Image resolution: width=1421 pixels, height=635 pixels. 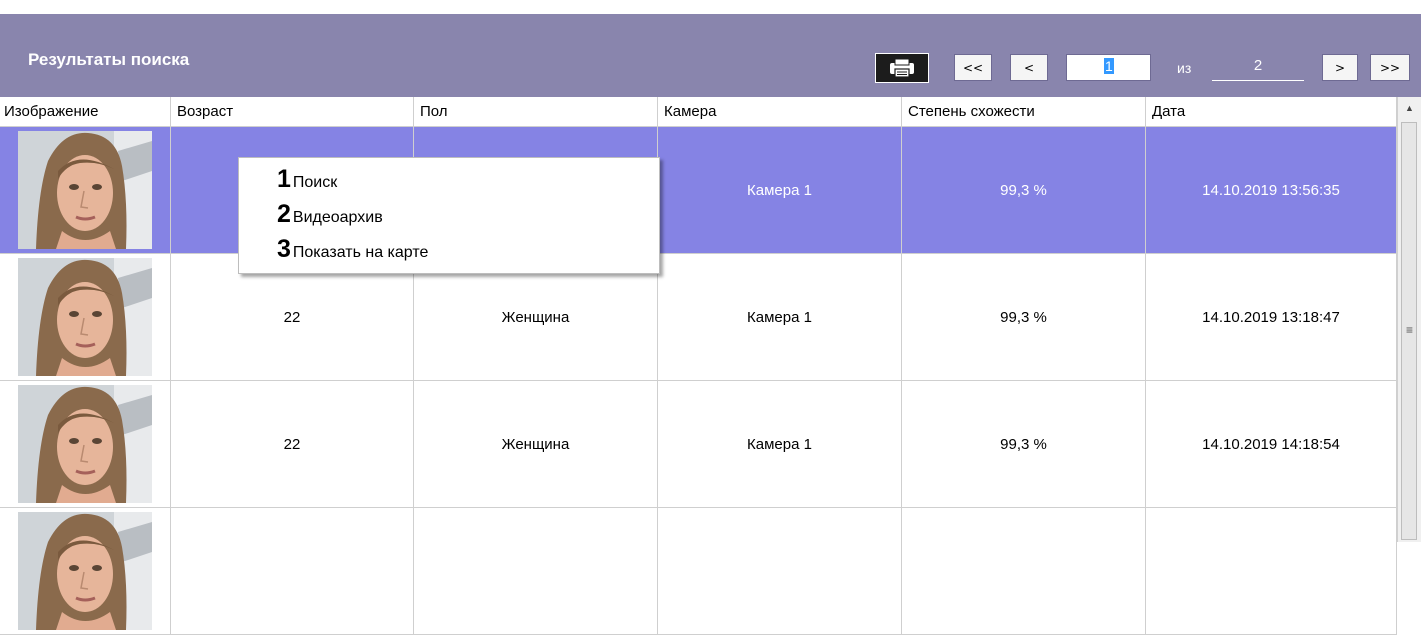 I want to click on page-number-value: 1, so click(x=1109, y=66).